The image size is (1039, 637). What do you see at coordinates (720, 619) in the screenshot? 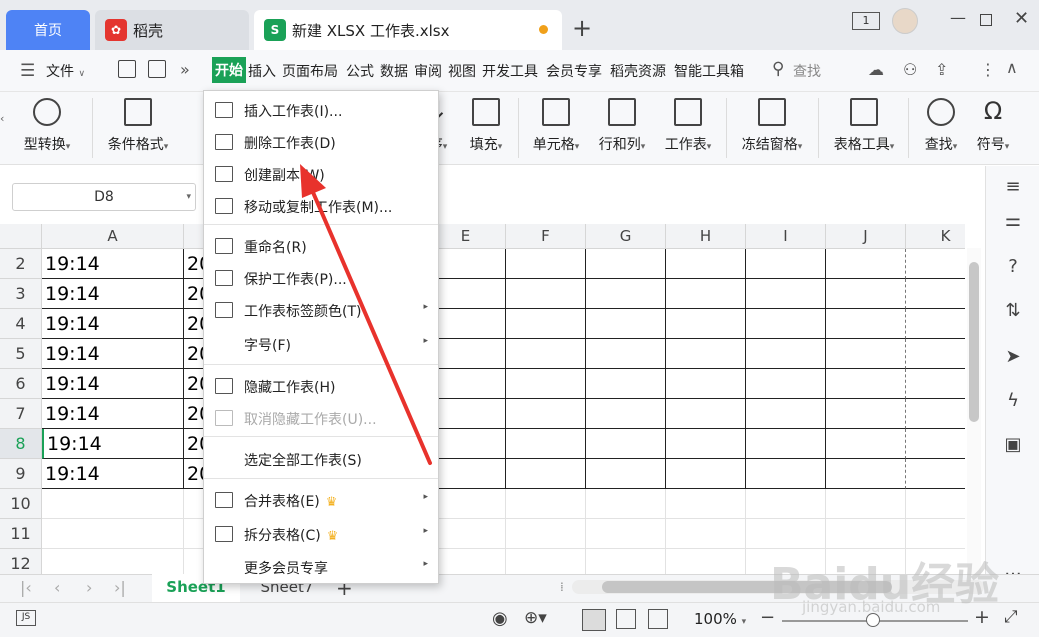
I see `zoom-level: 100% ▾` at bounding box center [720, 619].